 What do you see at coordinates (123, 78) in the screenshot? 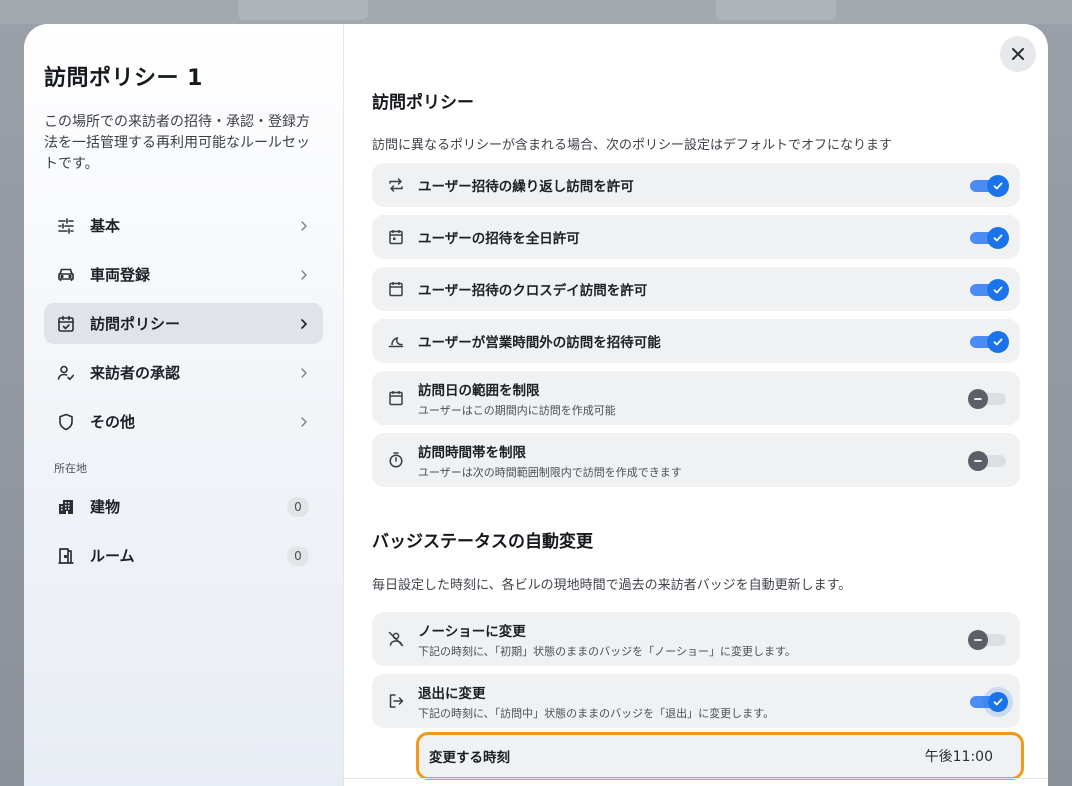
I see `modal-title: 訪問ポリシー 1` at bounding box center [123, 78].